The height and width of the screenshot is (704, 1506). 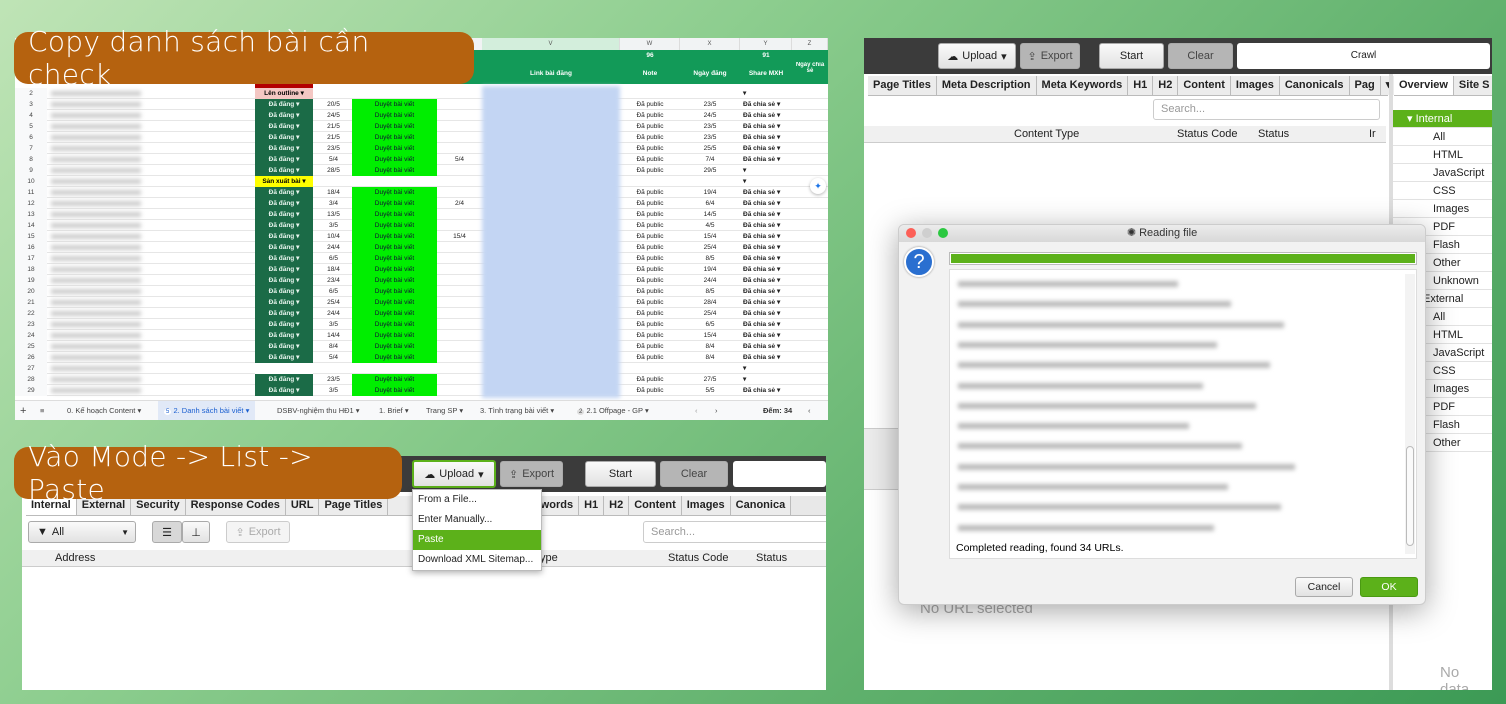 I want to click on date-cell: 3/5, so click(x=333, y=390).